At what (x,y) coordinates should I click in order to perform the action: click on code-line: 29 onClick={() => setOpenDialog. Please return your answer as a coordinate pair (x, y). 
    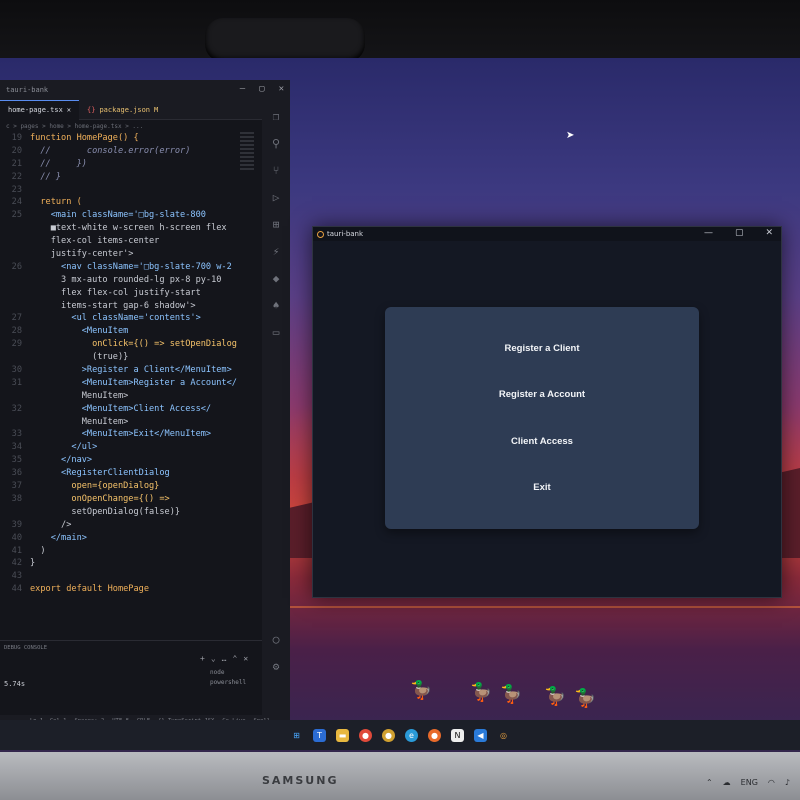
    Looking at the image, I should click on (131, 344).